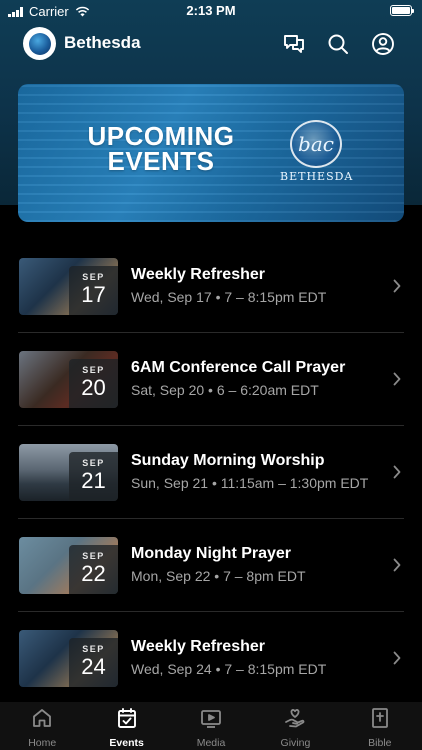  Describe the element at coordinates (238, 367) in the screenshot. I see `event-title: 6AM Conference Call Prayer` at that location.